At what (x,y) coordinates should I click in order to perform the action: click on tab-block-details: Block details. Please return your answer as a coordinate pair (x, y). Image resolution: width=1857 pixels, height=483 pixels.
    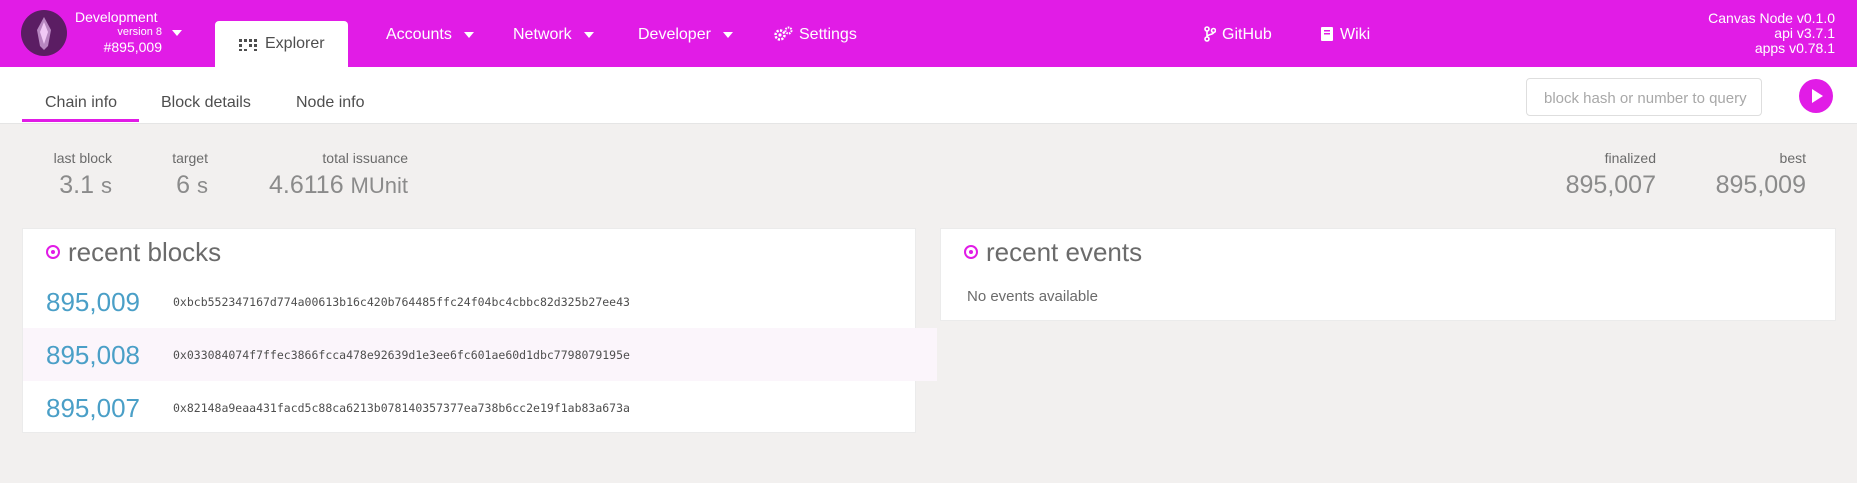
    Looking at the image, I should click on (206, 103).